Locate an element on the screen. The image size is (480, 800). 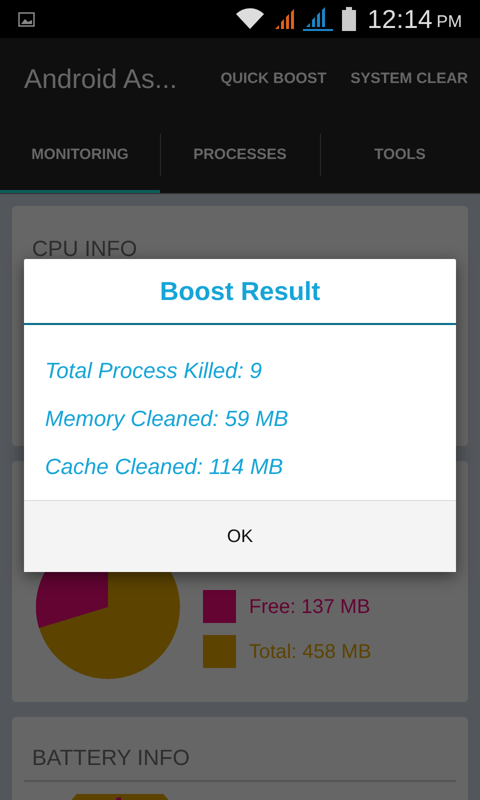
action-button: SYSTEM CLEAR is located at coordinates (409, 79).